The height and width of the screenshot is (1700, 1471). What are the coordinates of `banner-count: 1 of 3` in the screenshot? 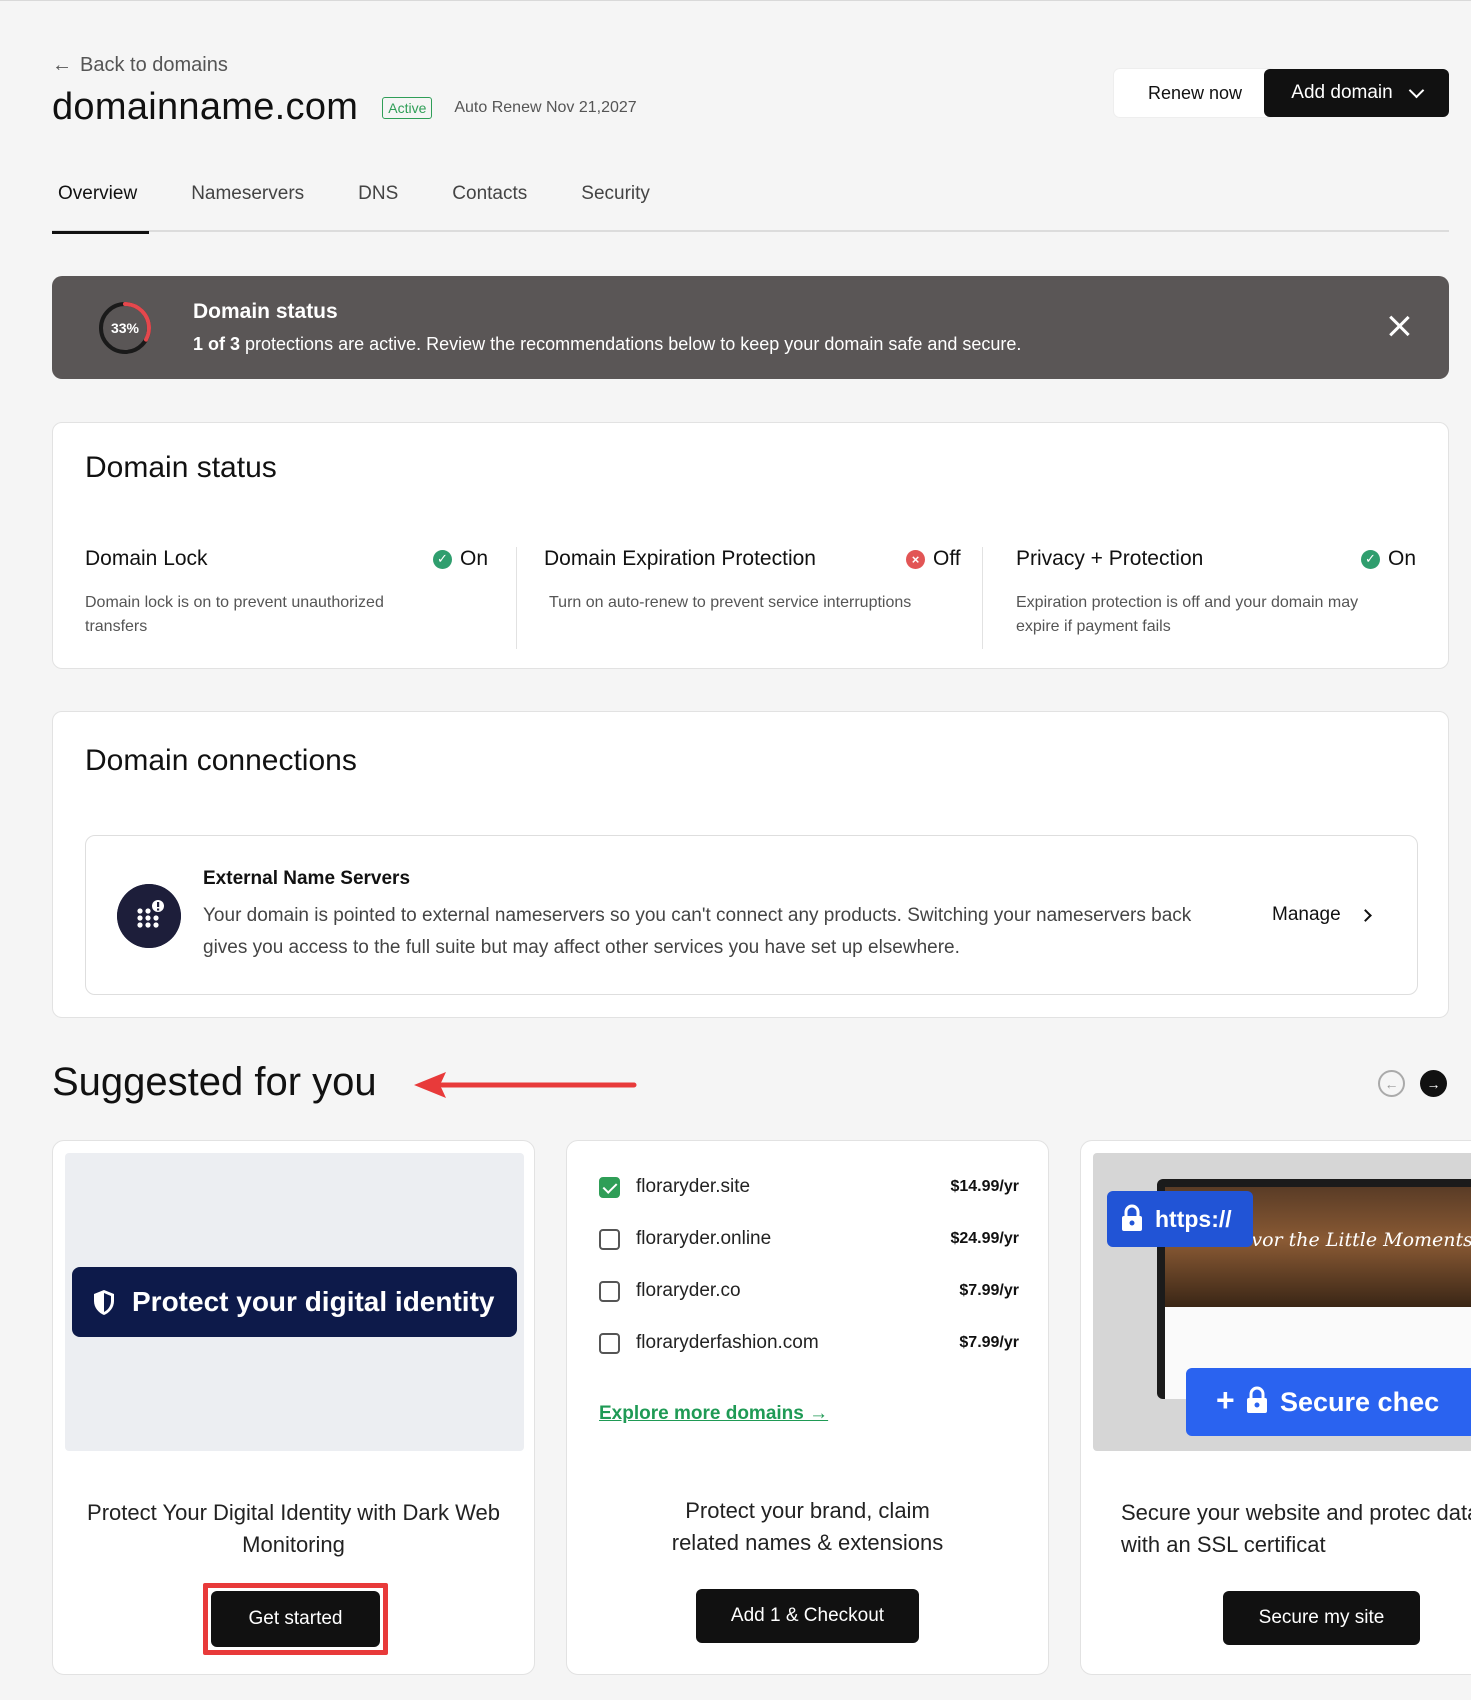 It's located at (217, 344).